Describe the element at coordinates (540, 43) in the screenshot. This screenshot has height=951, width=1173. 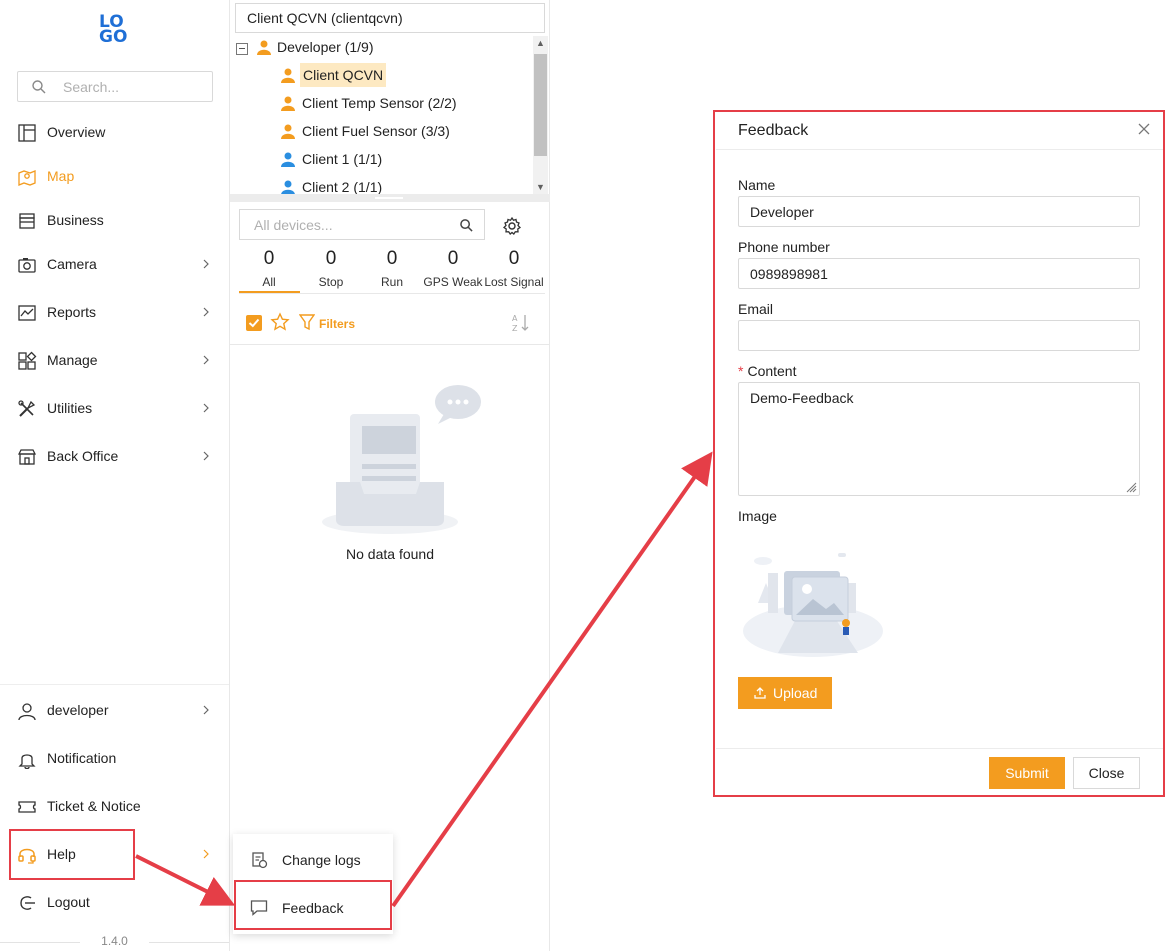
I see `scroll-up-icon: ▲` at that location.